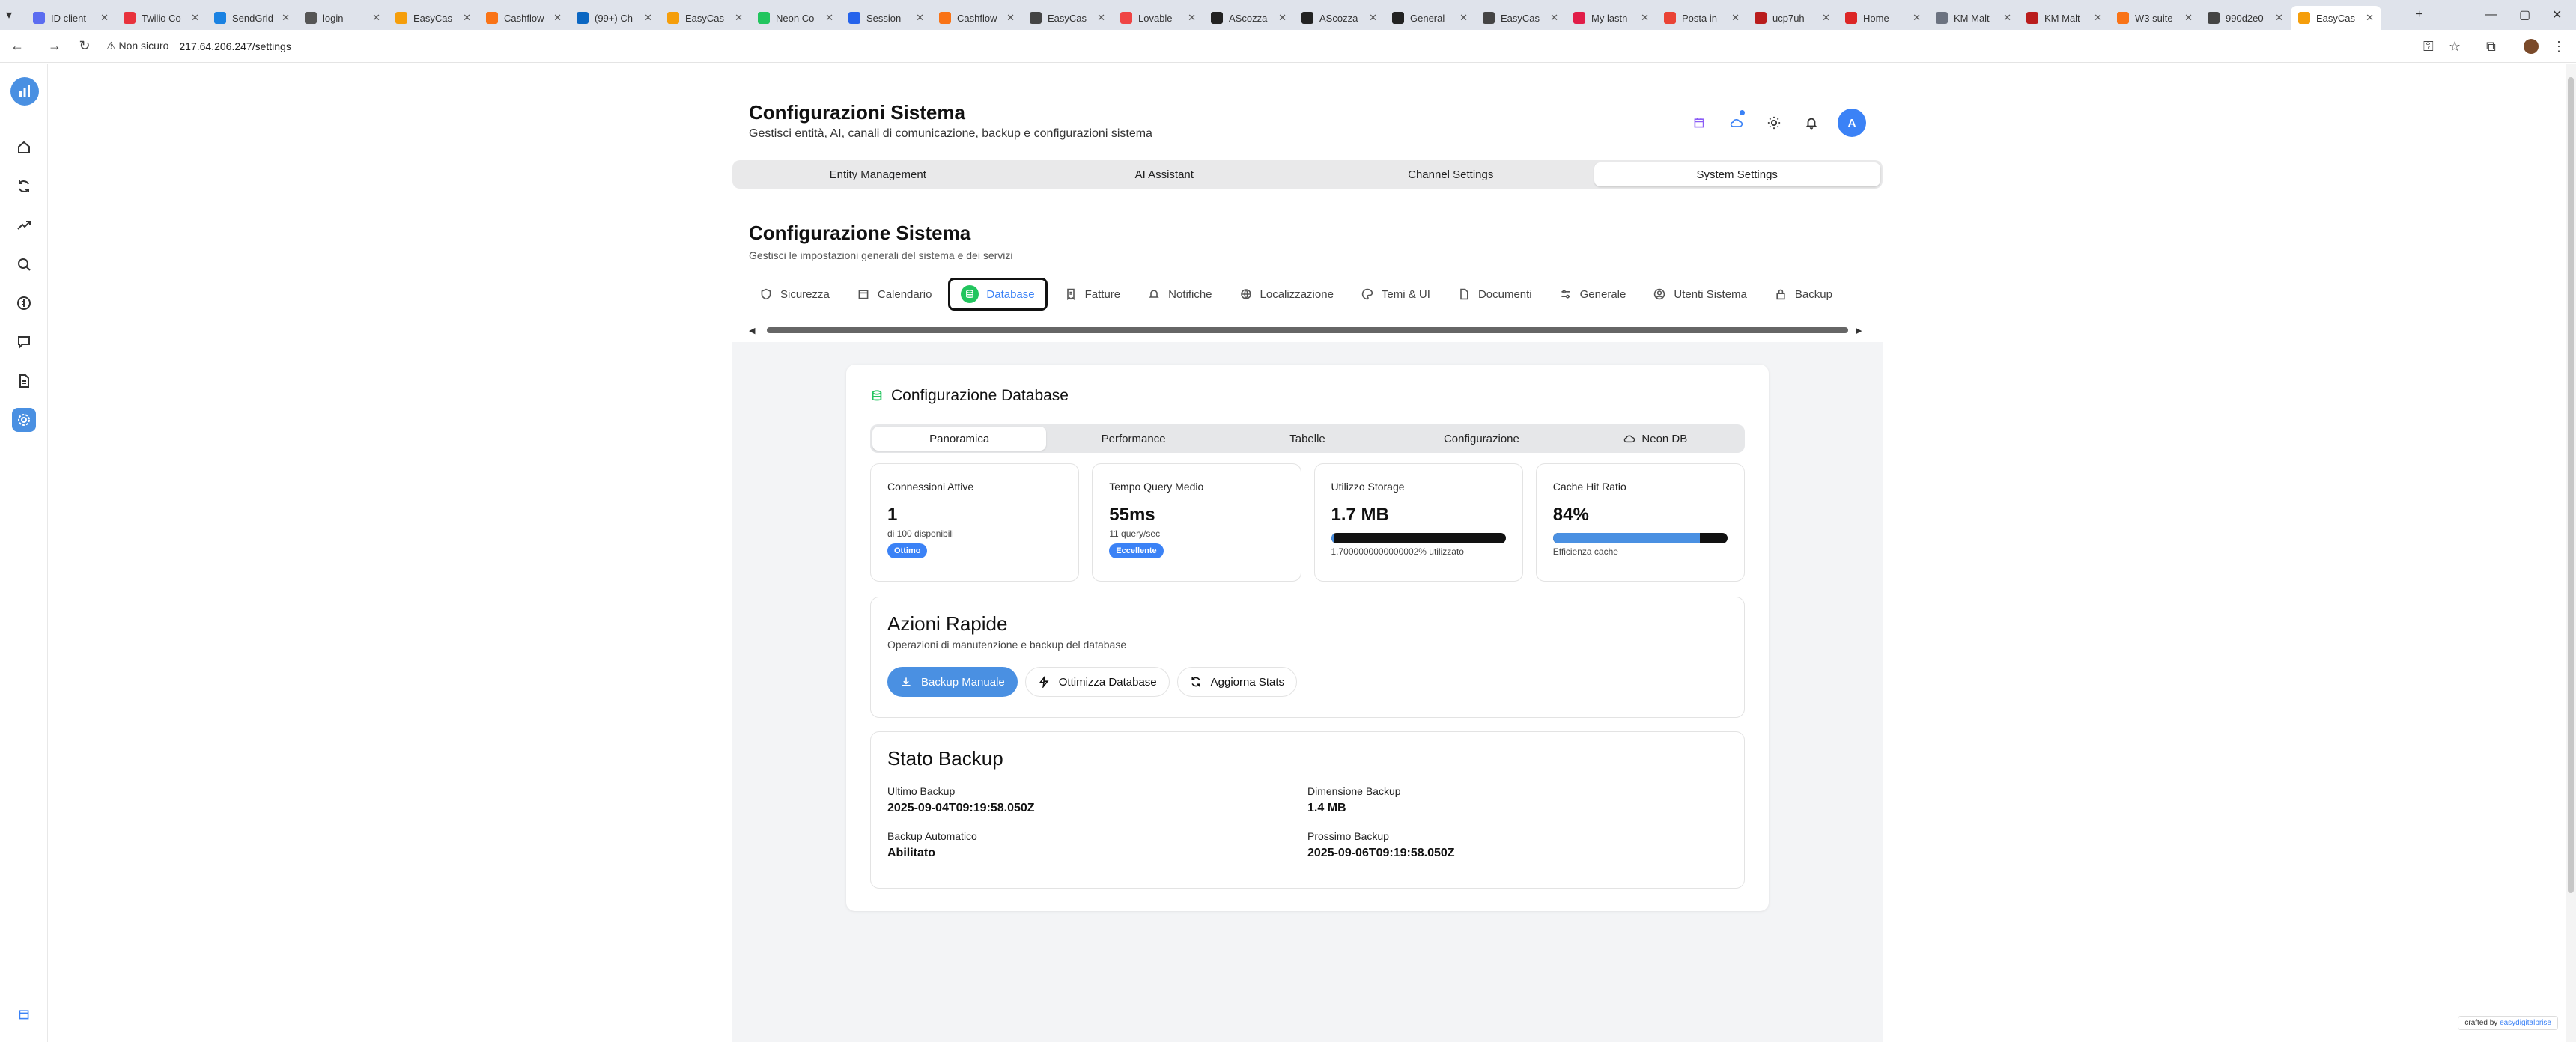 This screenshot has height=1042, width=2576. I want to click on tab-tabelle: Tabelle, so click(1307, 439).